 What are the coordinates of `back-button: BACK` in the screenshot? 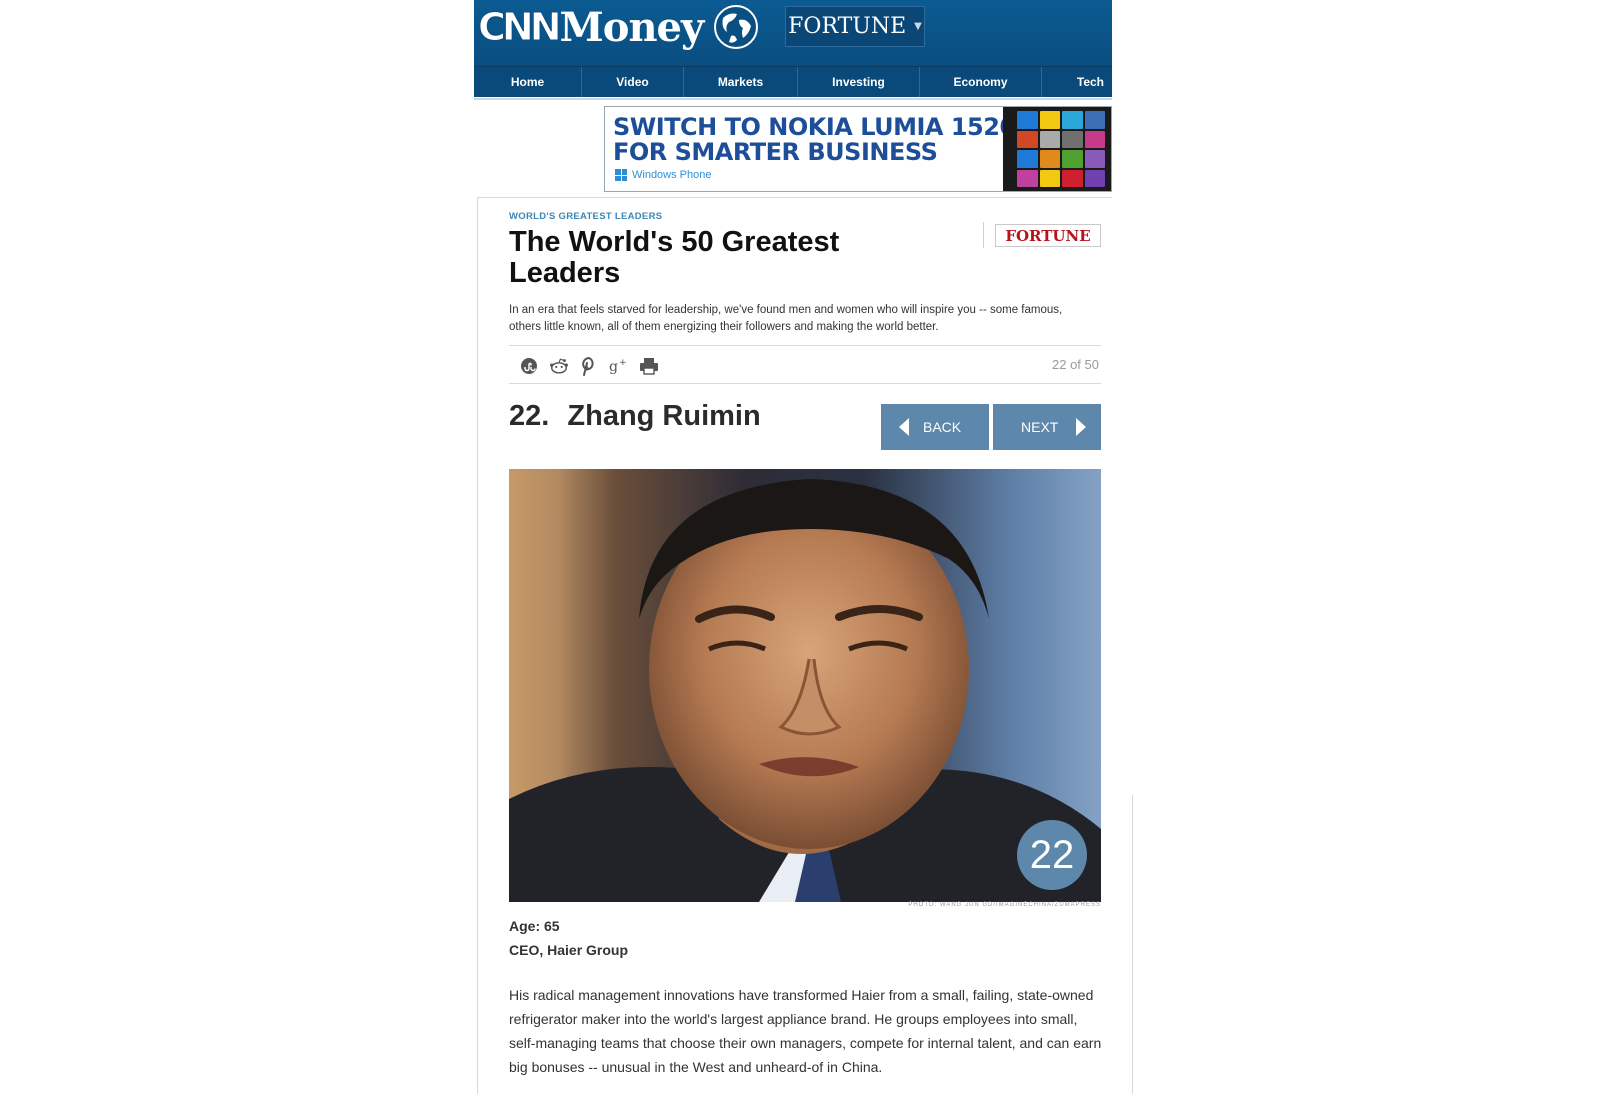 It's located at (935, 427).